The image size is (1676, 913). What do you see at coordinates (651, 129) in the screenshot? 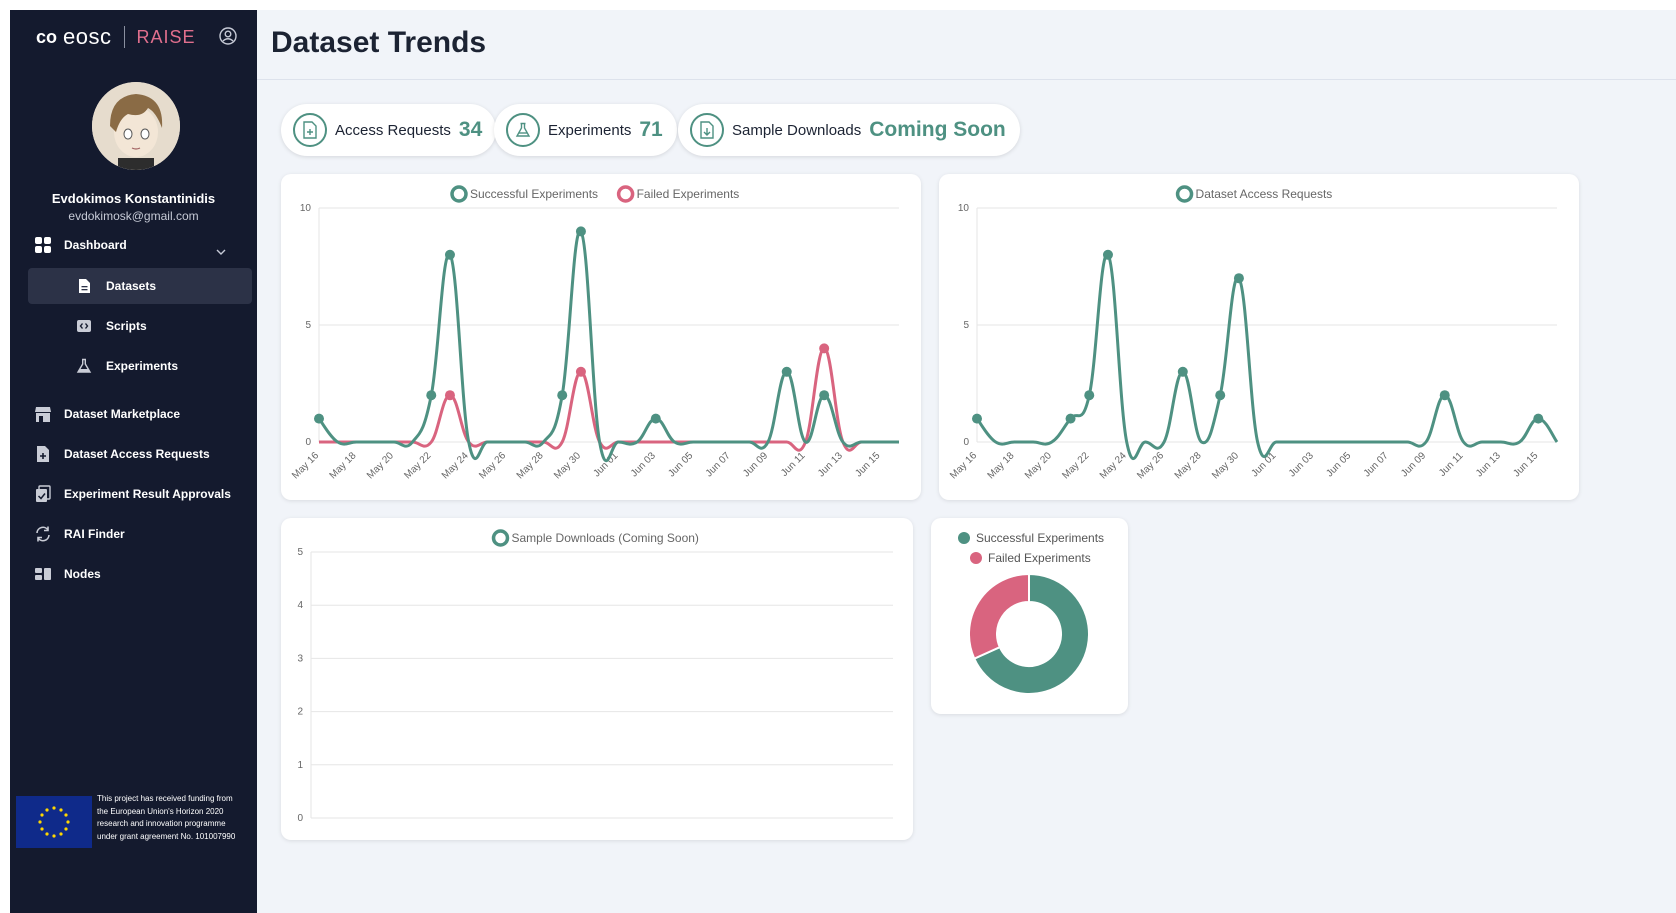
I see `stat-value: 71` at bounding box center [651, 129].